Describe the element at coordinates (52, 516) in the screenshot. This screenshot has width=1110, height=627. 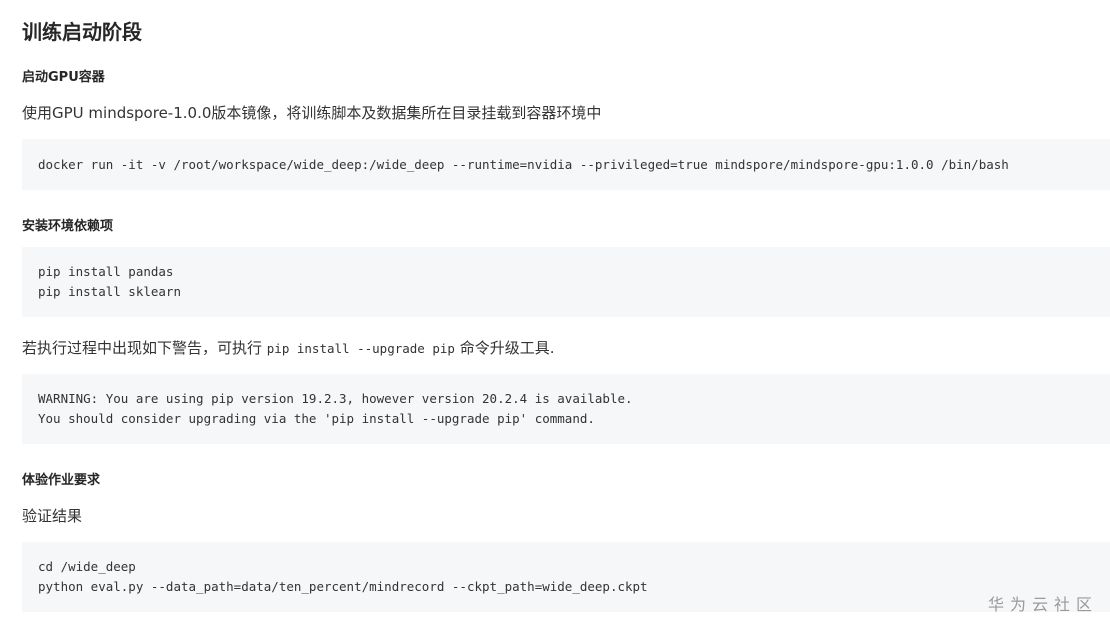
I see `homework-subheading: 验证结果` at that location.